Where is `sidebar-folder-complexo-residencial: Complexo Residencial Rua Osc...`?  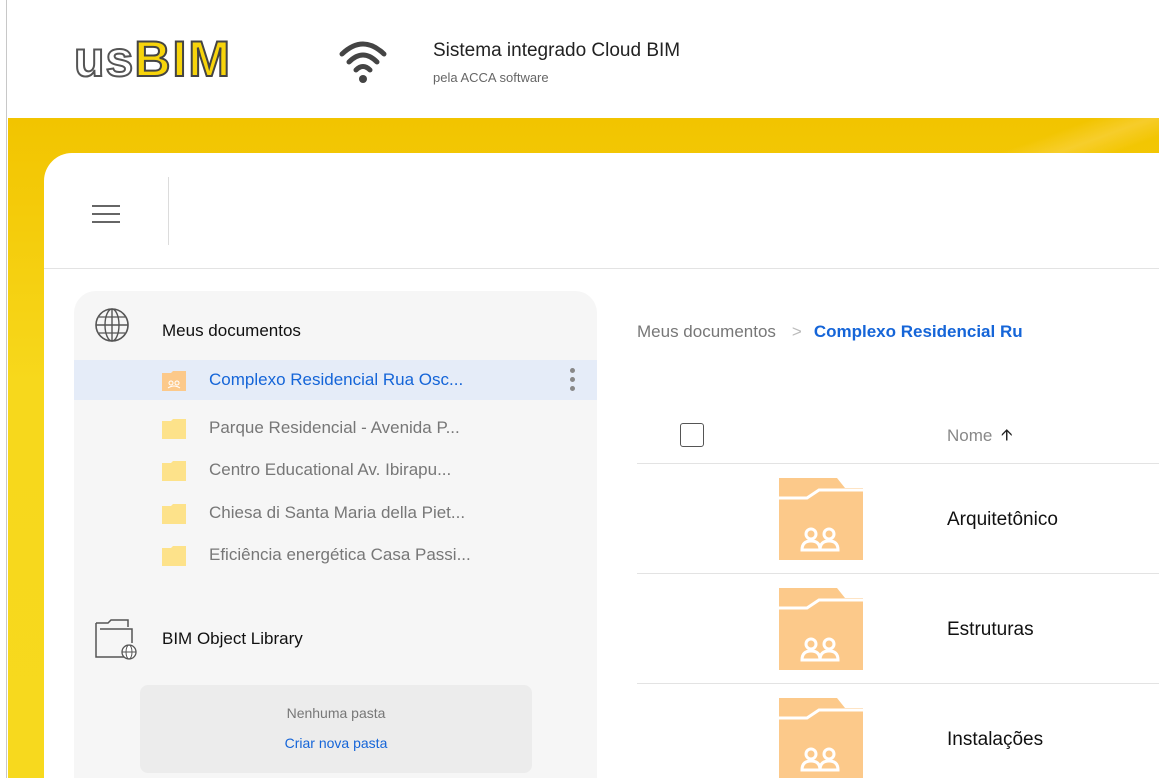 sidebar-folder-complexo-residencial: Complexo Residencial Rua Osc... is located at coordinates (335, 380).